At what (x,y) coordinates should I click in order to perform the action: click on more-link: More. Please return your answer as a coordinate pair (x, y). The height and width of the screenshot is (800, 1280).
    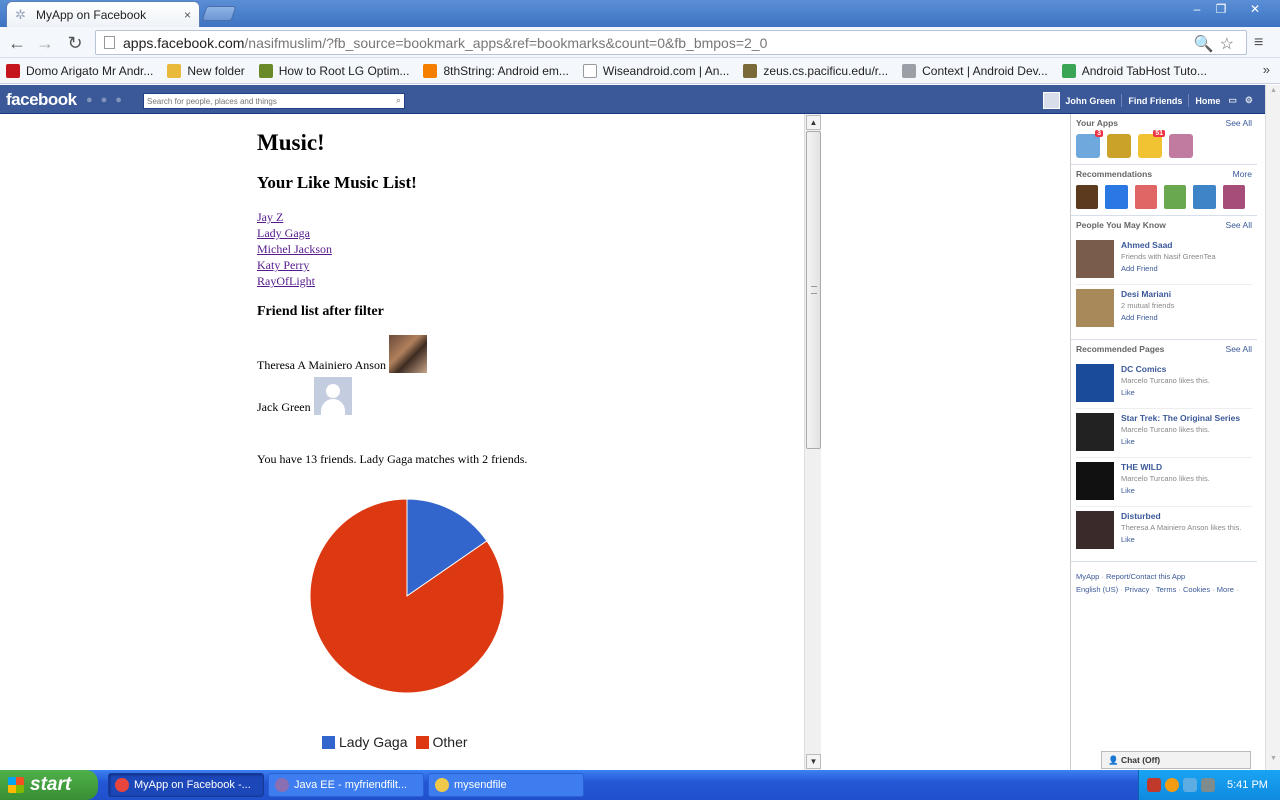
    Looking at the image, I should click on (1242, 174).